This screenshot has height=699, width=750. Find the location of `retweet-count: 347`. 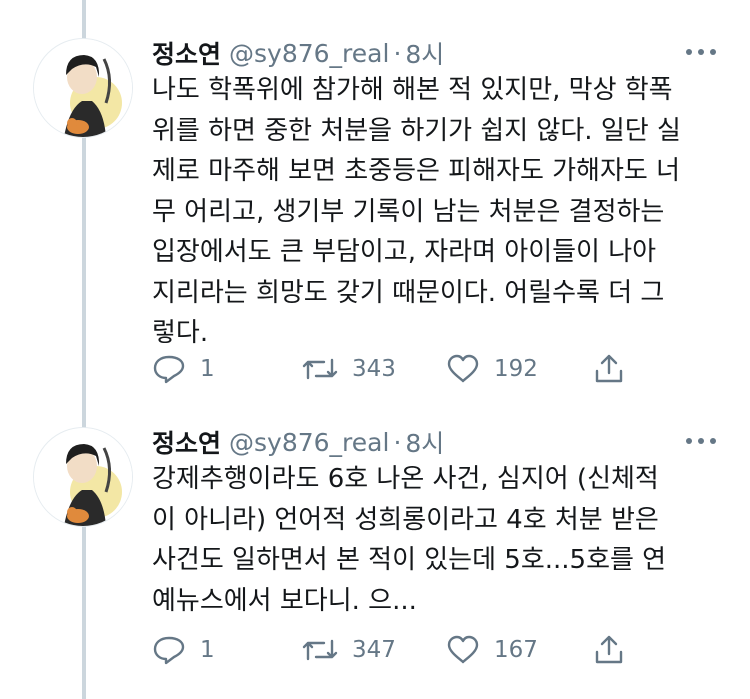

retweet-count: 347 is located at coordinates (374, 650).